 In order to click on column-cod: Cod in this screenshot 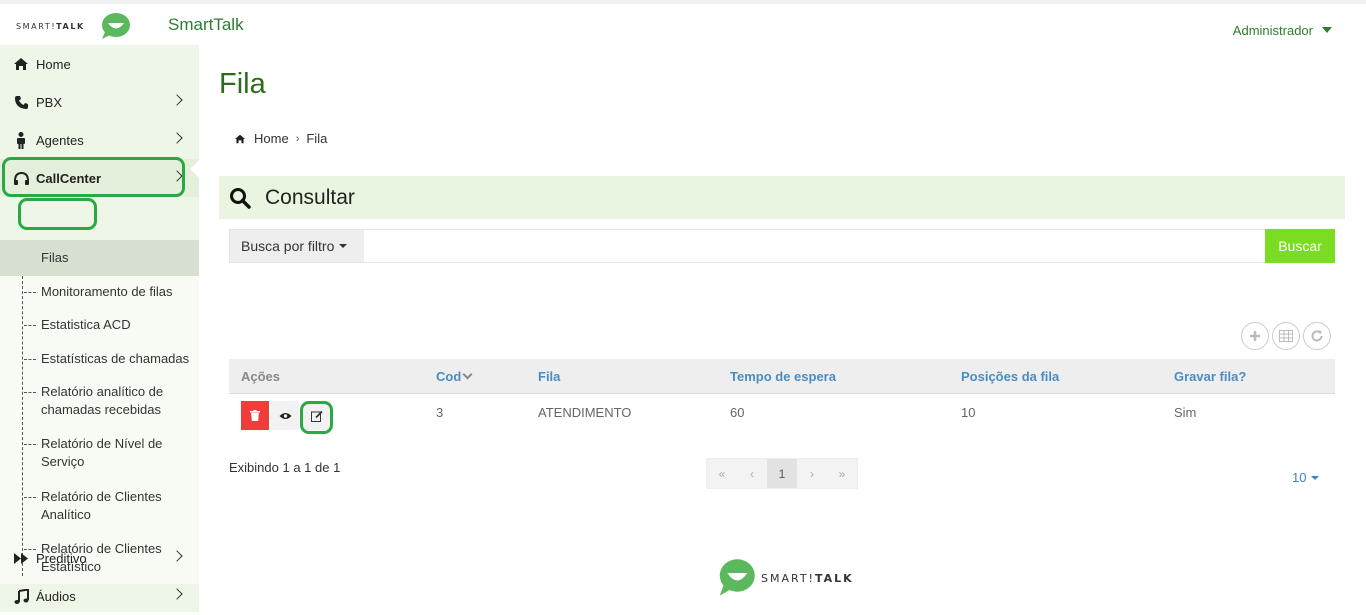, I will do `click(454, 376)`.